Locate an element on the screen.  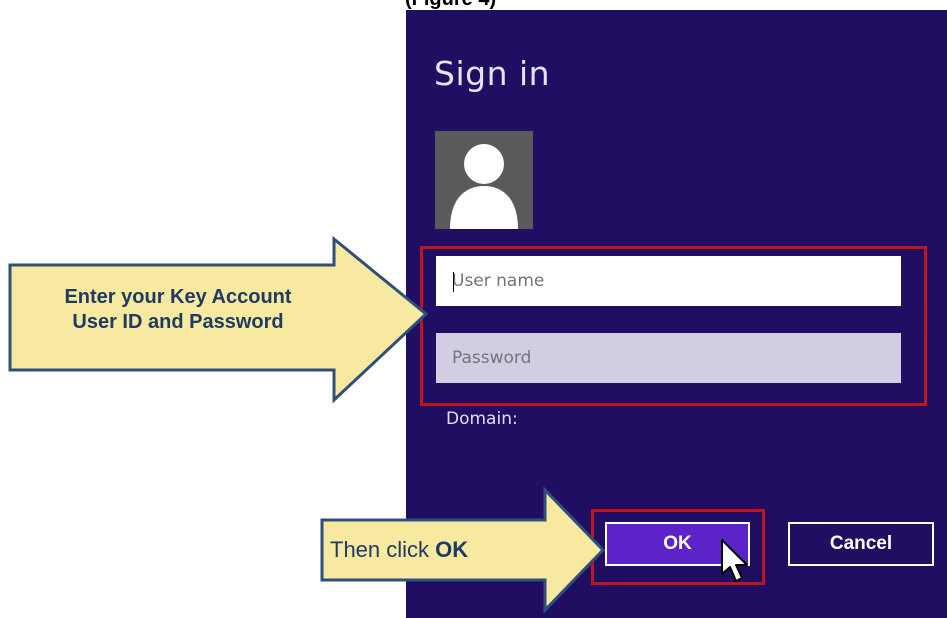
click-callout-text: Then click OK is located at coordinates (435, 549).